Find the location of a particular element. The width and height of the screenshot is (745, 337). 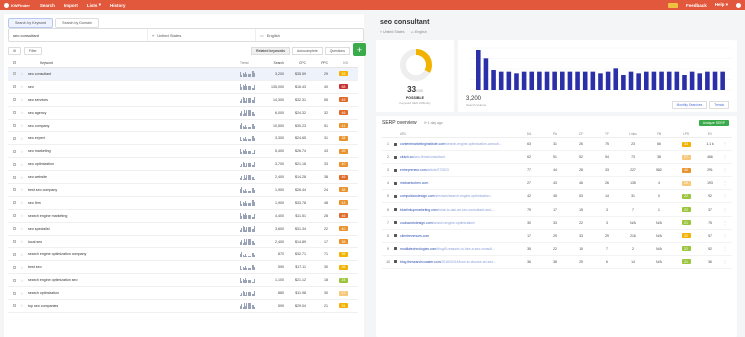

select-all-checkbox is located at coordinates (14, 62).